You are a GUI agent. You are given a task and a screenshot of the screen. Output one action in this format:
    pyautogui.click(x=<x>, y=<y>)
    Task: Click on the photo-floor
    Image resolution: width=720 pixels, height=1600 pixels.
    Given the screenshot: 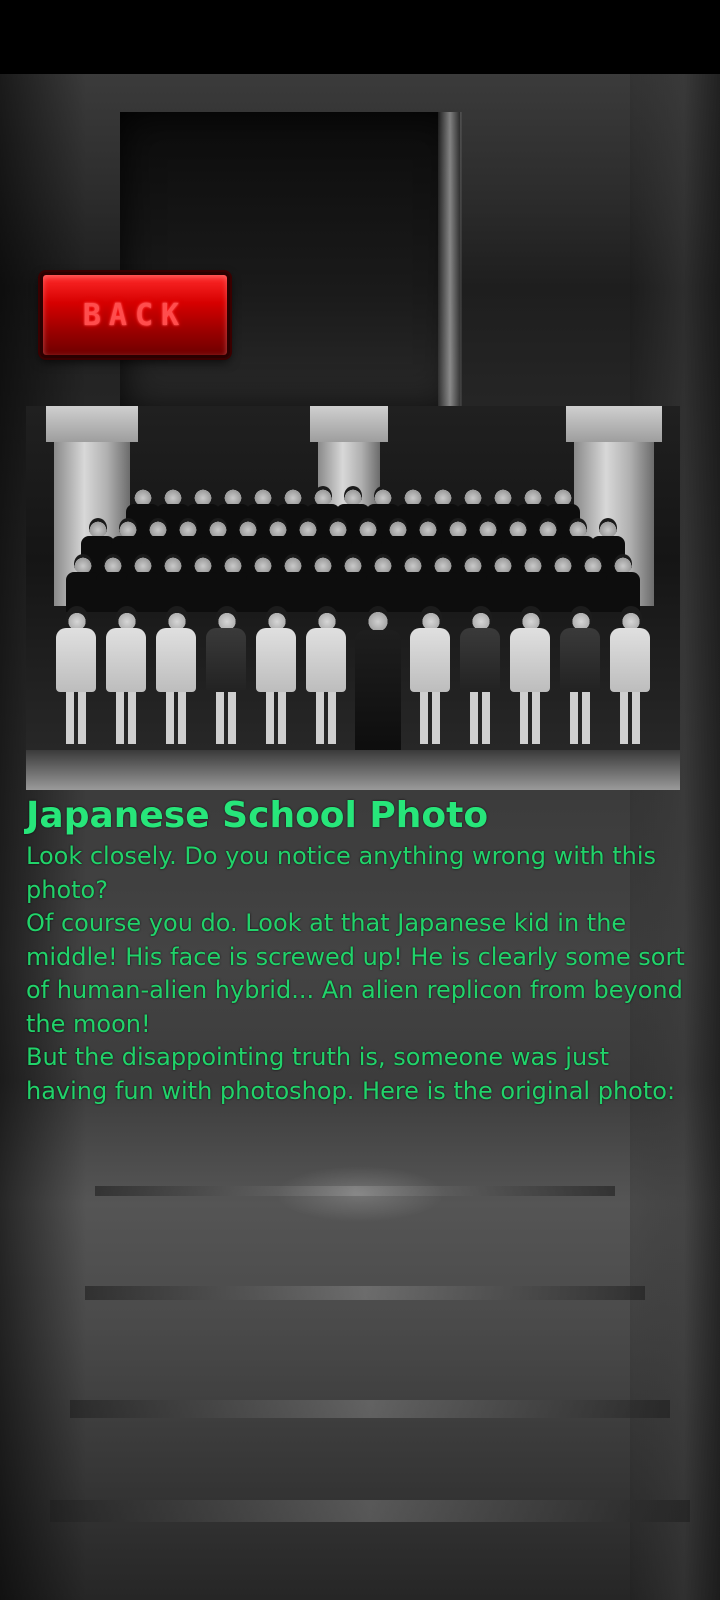 What is the action you would take?
    pyautogui.click(x=353, y=770)
    